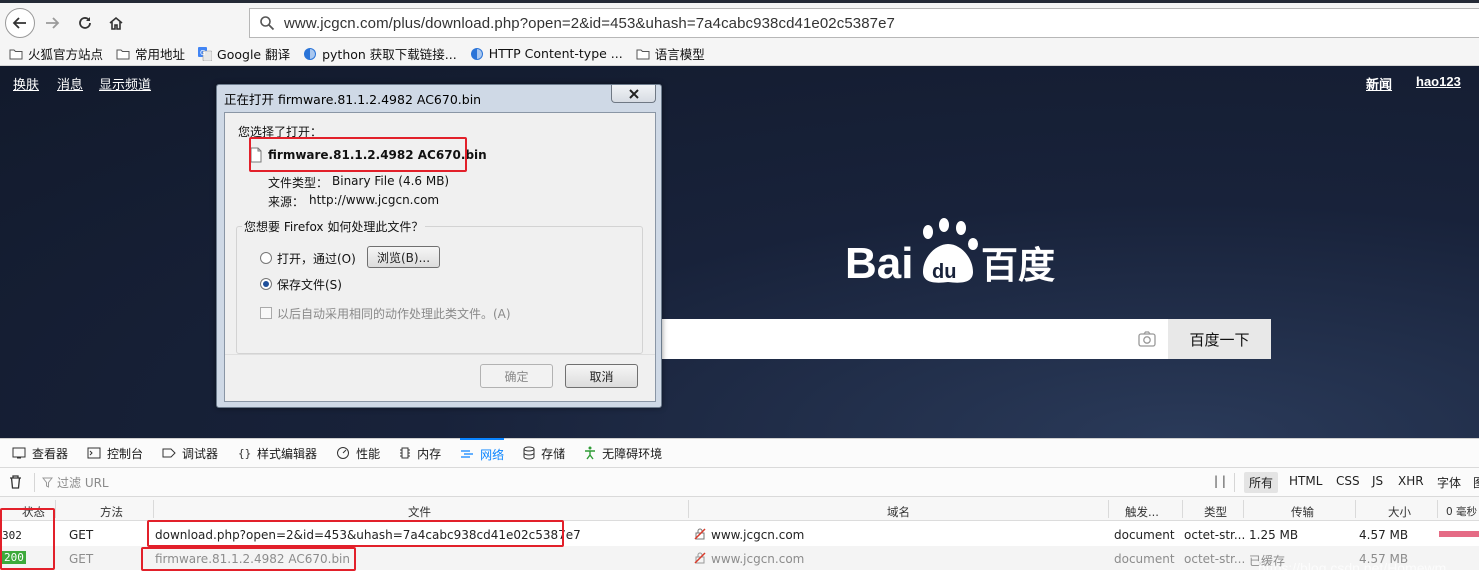 Image resolution: width=1479 pixels, height=587 pixels. I want to click on svg-text: du, so click(944, 272).